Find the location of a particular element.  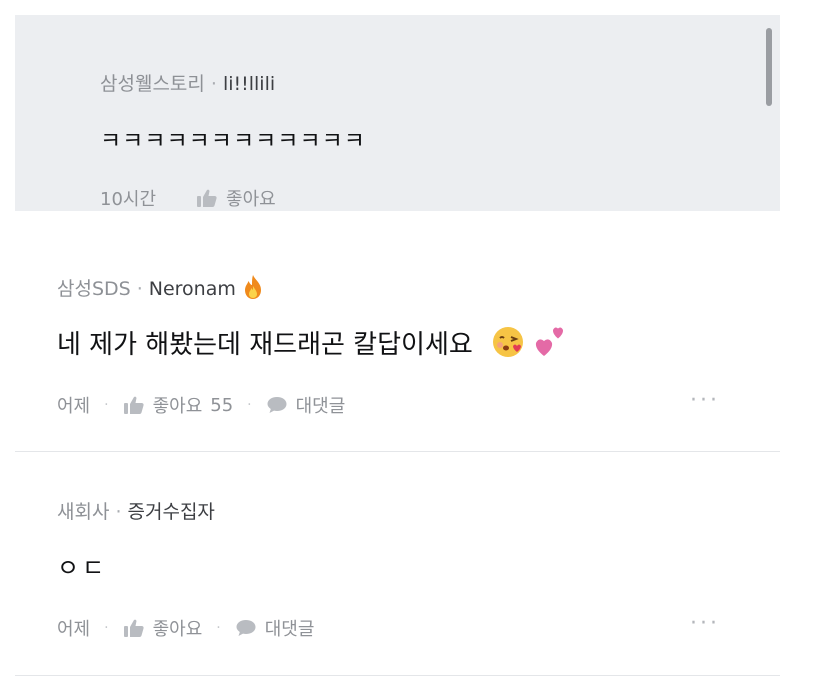

comment-company: 새회사 is located at coordinates (83, 512).